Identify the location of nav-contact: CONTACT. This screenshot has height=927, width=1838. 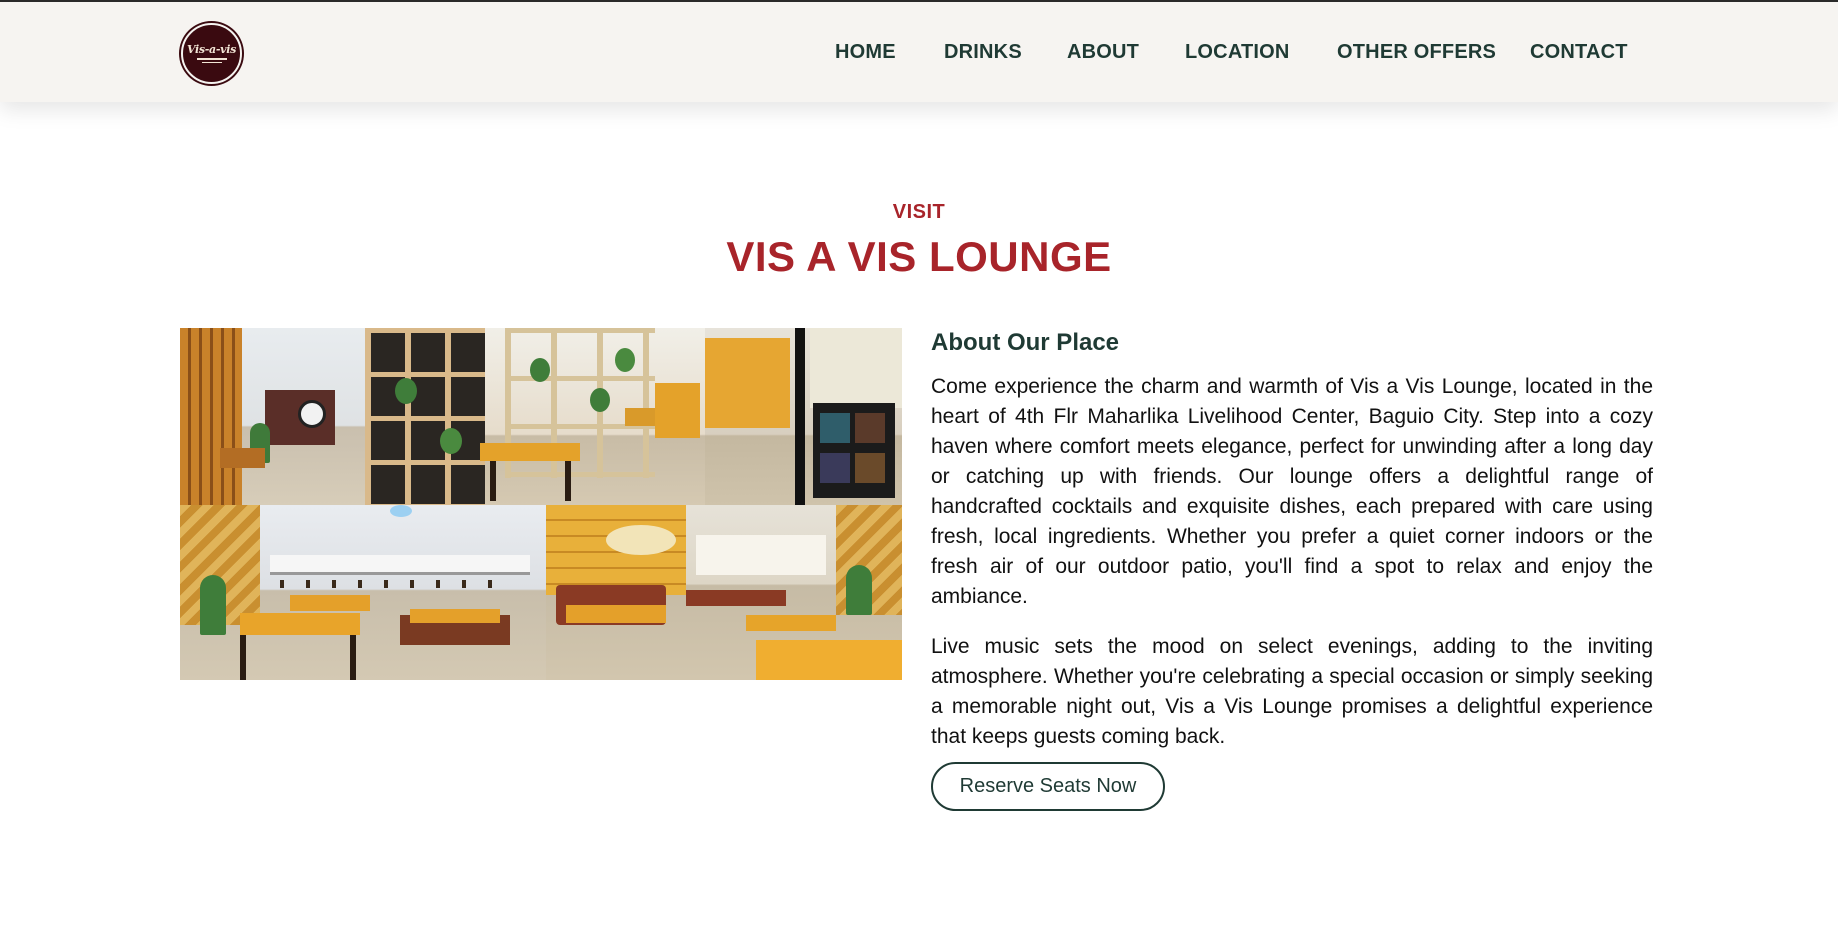
(1579, 52).